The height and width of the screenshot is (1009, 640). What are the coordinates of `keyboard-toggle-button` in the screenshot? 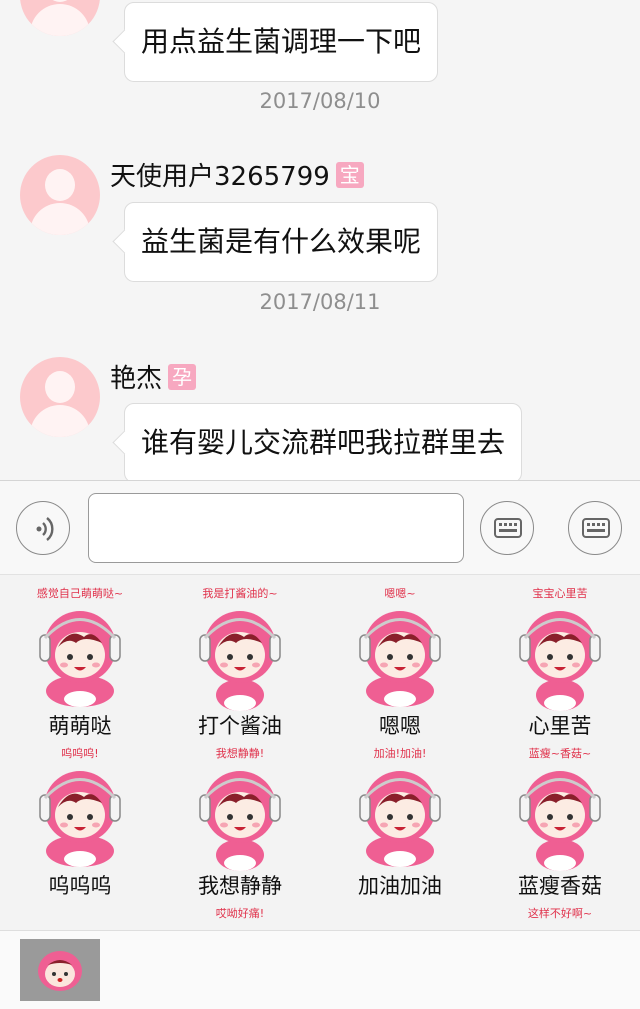 It's located at (595, 528).